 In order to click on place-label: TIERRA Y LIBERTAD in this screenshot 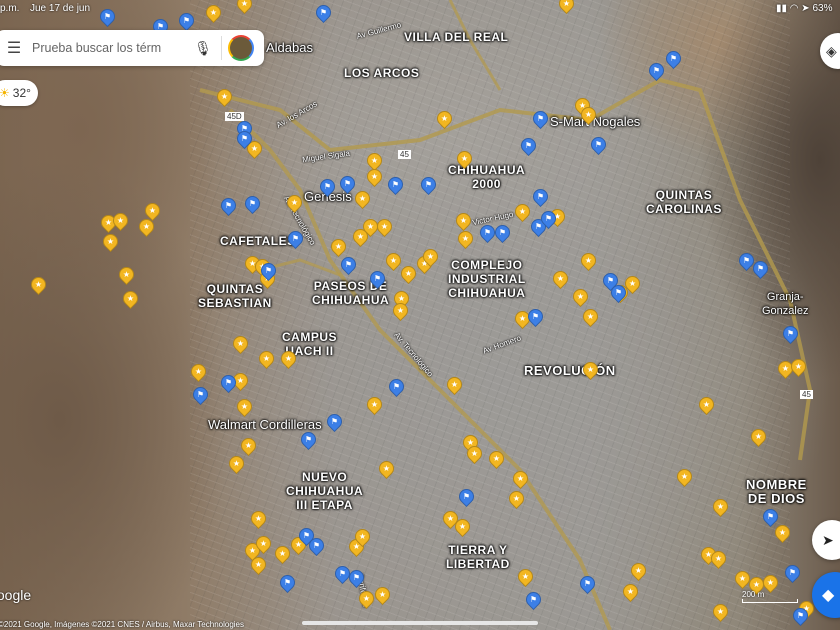, I will do `click(478, 557)`.